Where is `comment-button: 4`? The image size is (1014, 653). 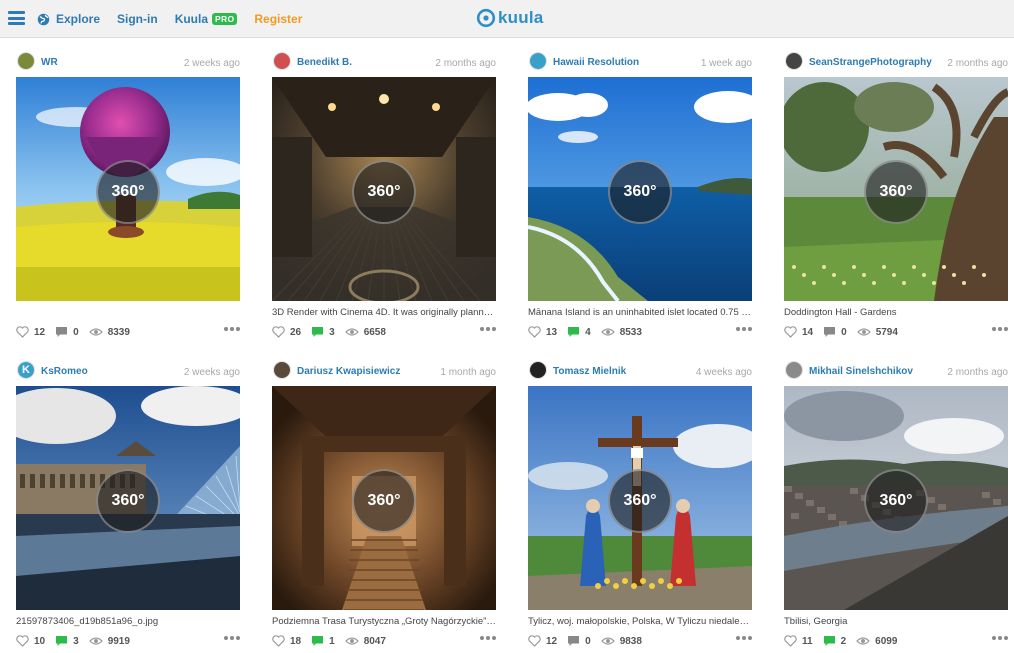 comment-button: 4 is located at coordinates (579, 332).